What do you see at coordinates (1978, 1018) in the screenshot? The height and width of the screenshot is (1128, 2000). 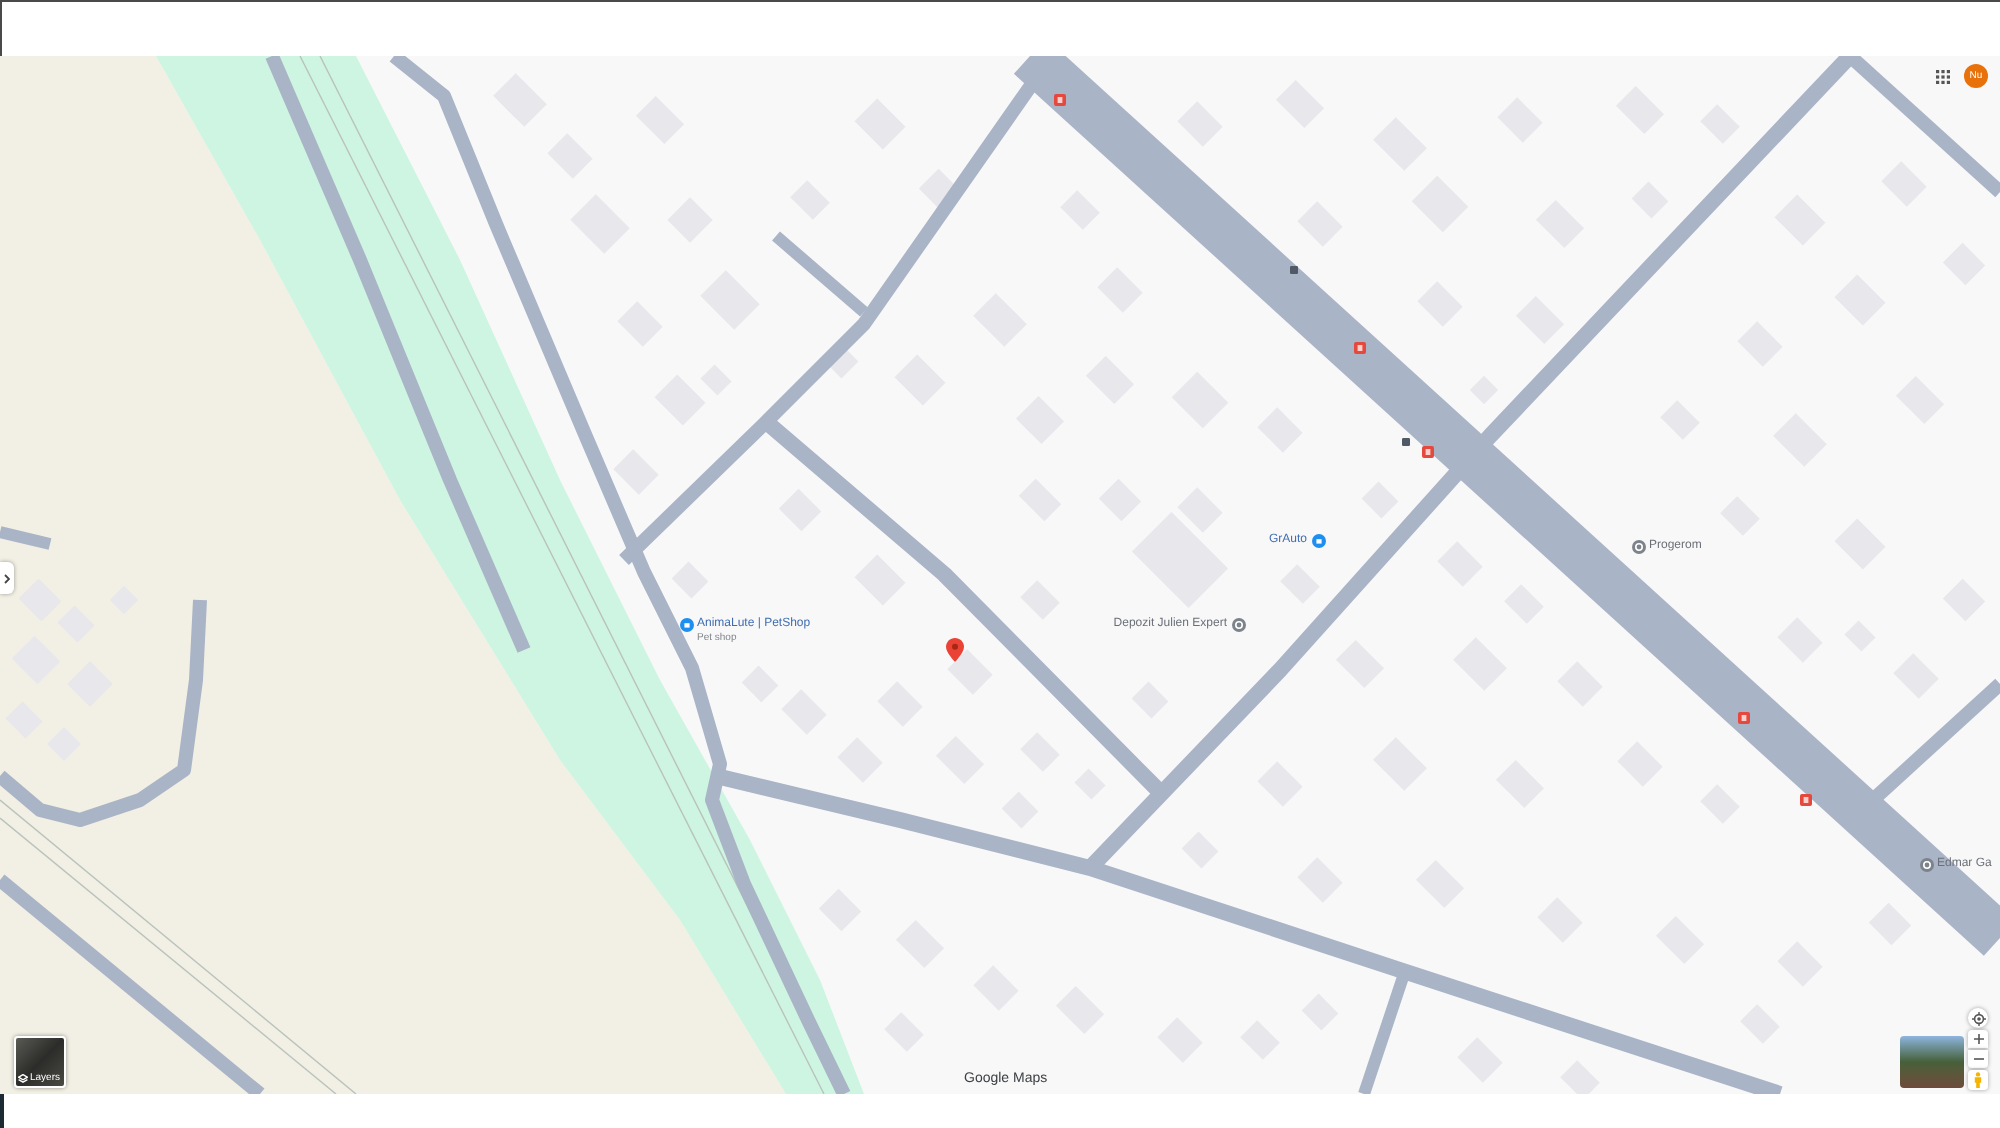 I see `crosshair-icon` at bounding box center [1978, 1018].